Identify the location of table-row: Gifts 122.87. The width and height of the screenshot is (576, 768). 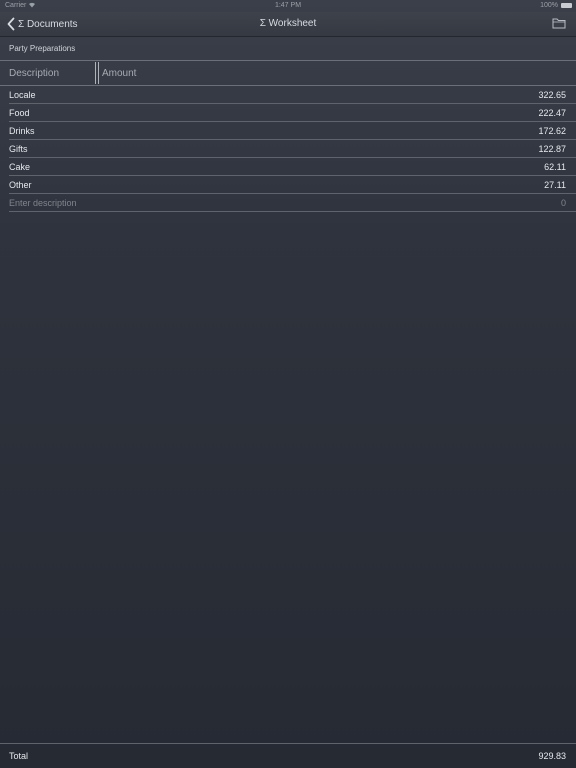
(288, 149).